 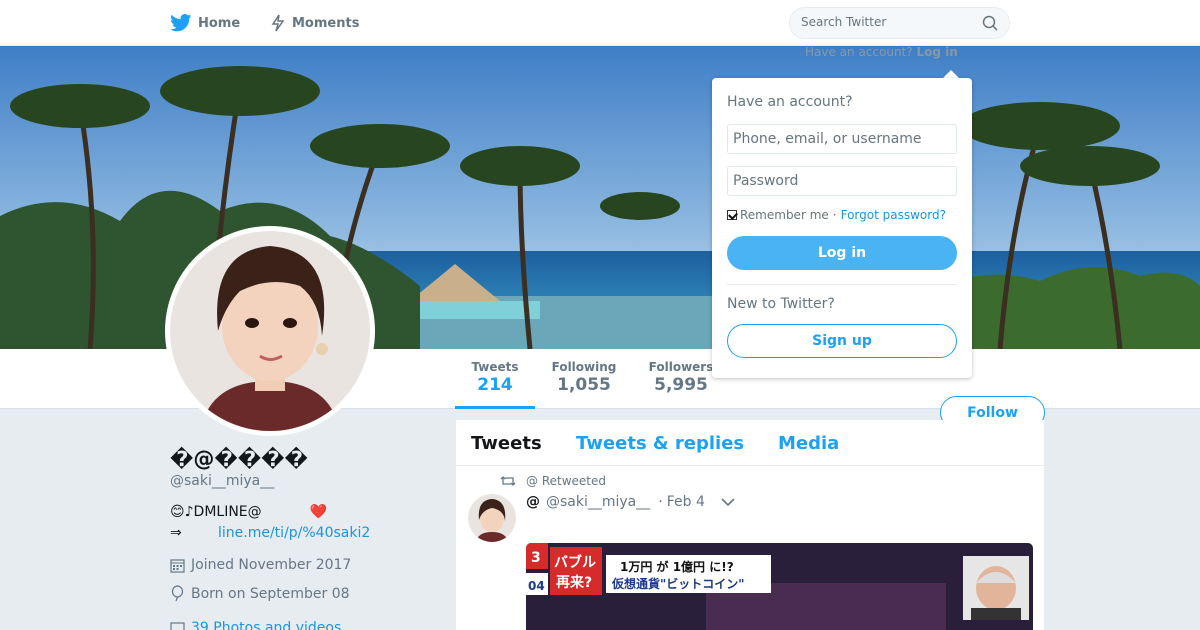 What do you see at coordinates (533, 502) in the screenshot?
I see `tweet-display-name: @` at bounding box center [533, 502].